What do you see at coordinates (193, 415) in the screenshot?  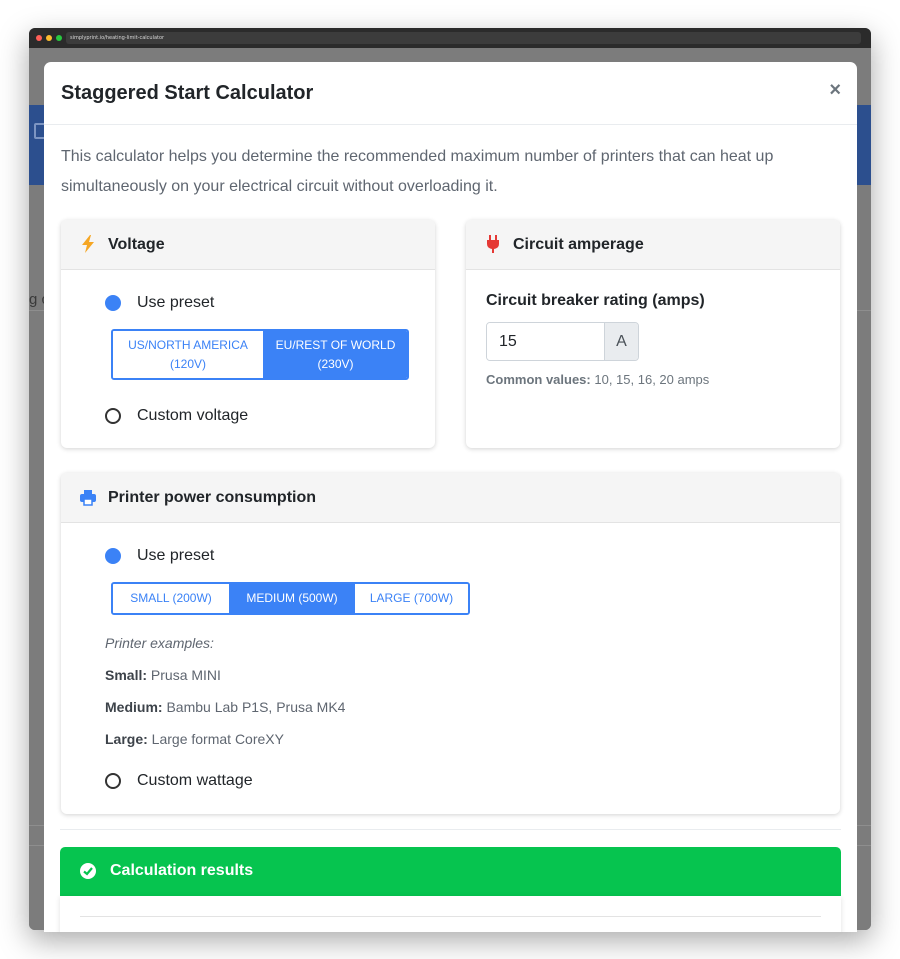 I see `voltage-custom-label: Custom voltage` at bounding box center [193, 415].